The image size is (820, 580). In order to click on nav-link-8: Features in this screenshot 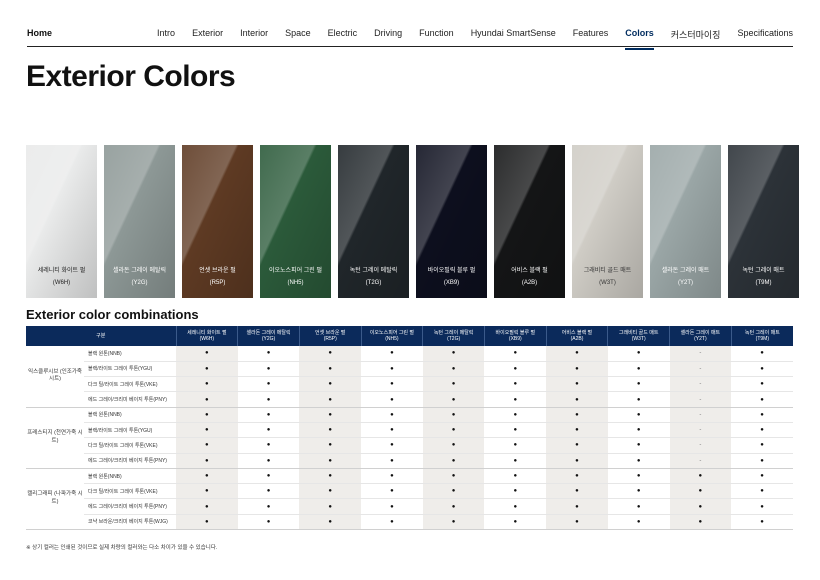, I will do `click(591, 34)`.